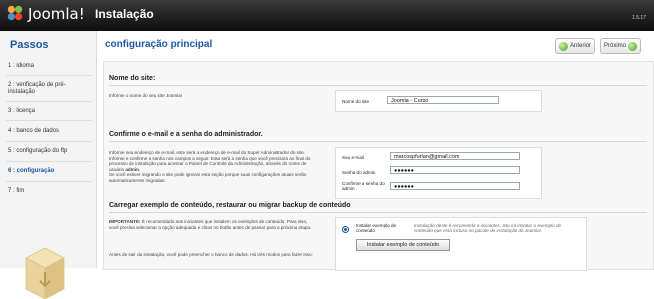 This screenshot has width=654, height=299. What do you see at coordinates (125, 221) in the screenshot?
I see `important-label: IMPORTANTE:` at bounding box center [125, 221].